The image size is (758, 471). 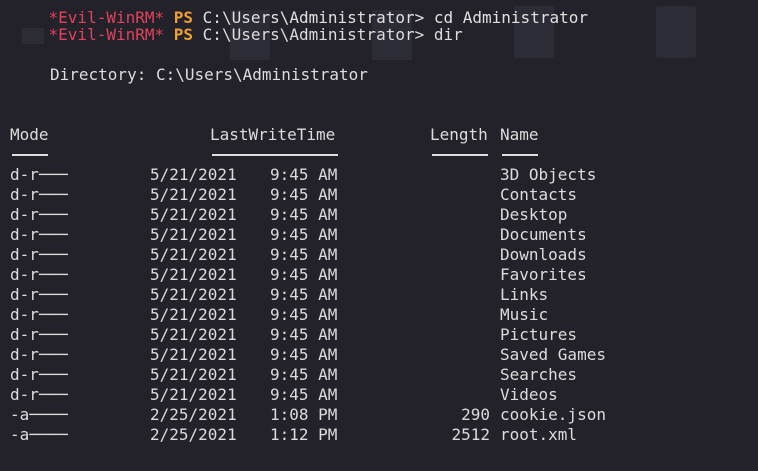 I want to click on row-name: 3D Objects, so click(x=548, y=174).